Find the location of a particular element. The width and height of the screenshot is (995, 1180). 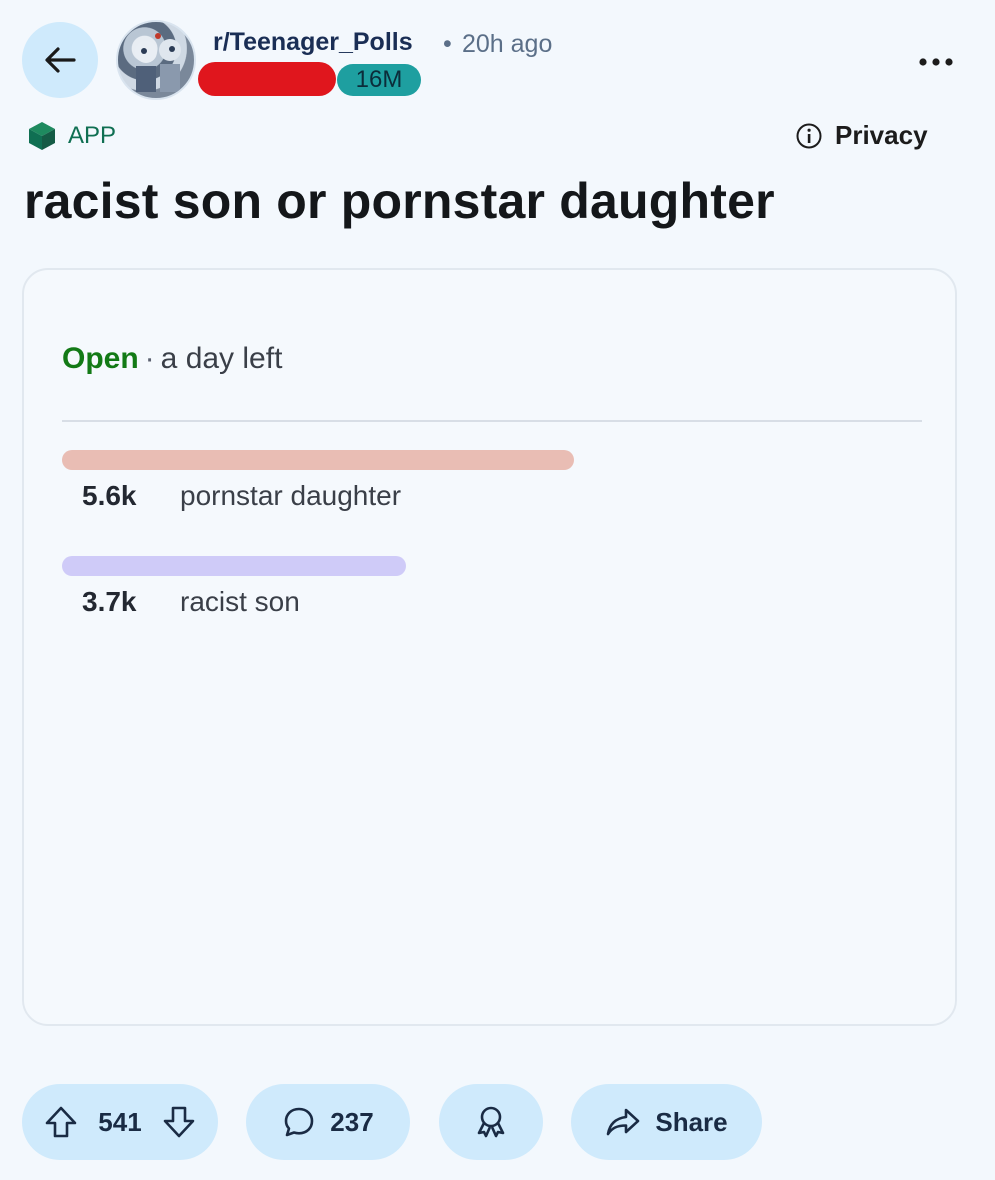

downvote-arrow-icon is located at coordinates (179, 1122).